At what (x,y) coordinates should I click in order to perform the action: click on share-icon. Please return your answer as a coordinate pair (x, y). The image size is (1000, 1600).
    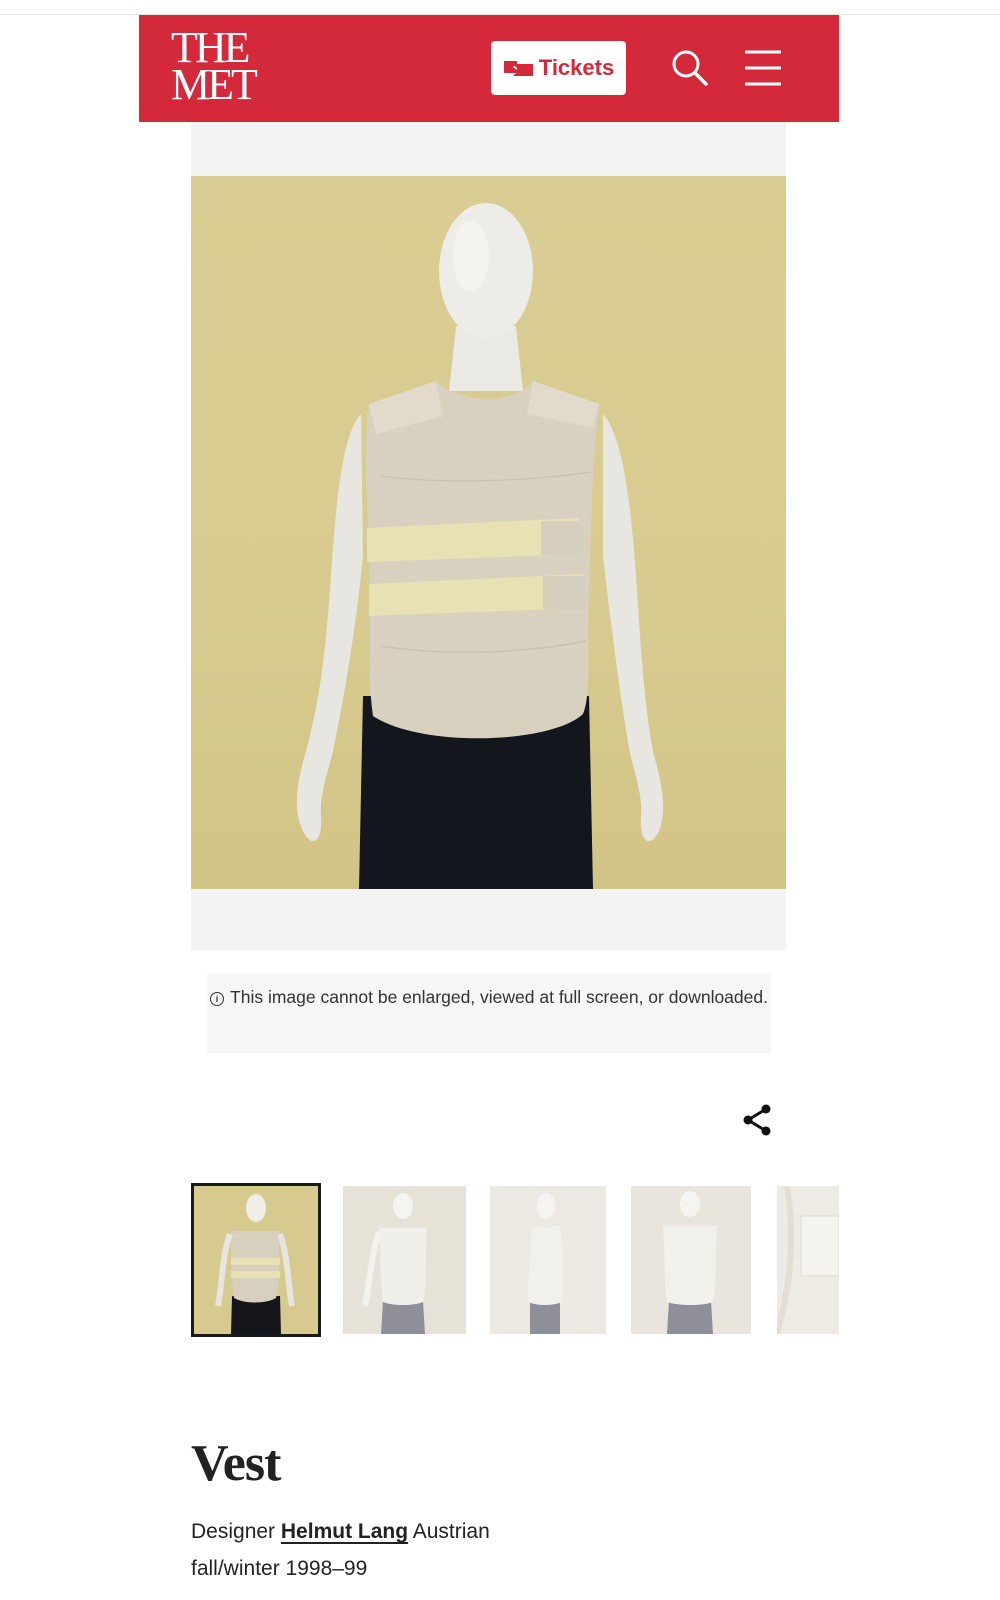
    Looking at the image, I should click on (757, 1120).